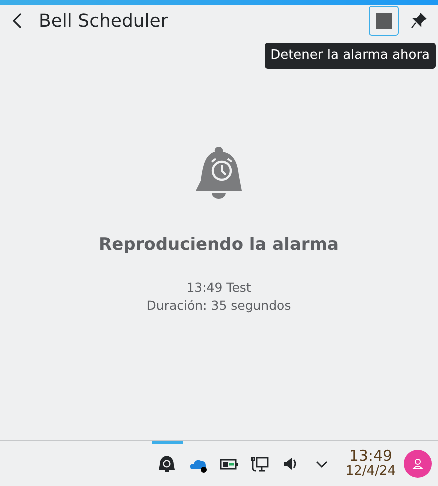 This screenshot has width=438, height=486. What do you see at coordinates (167, 463) in the screenshot?
I see `bell-icon` at bounding box center [167, 463].